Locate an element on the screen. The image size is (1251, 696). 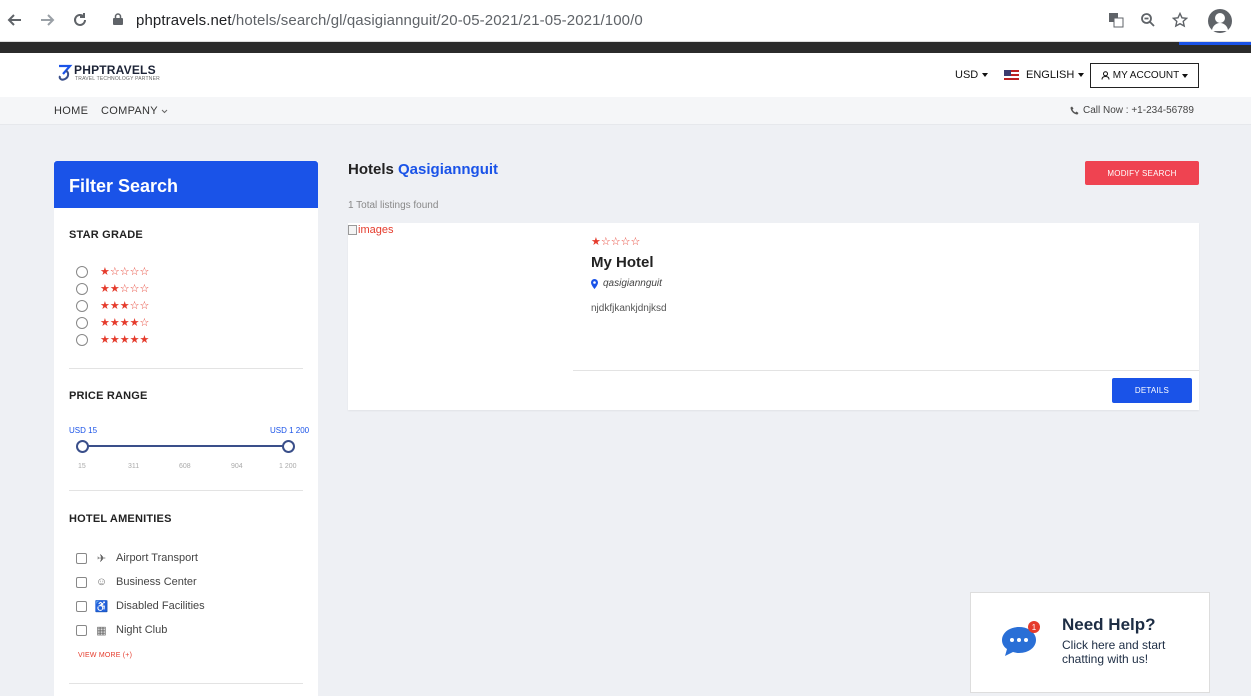
url-host: phptravels.net is located at coordinates (184, 20).